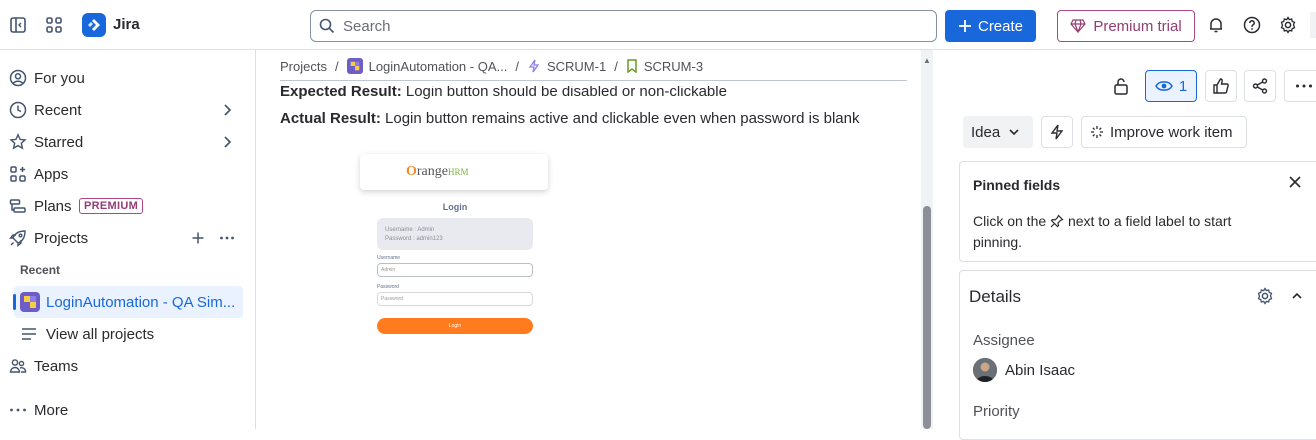 This screenshot has width=1316, height=440. I want to click on bookmark-icon, so click(632, 66).